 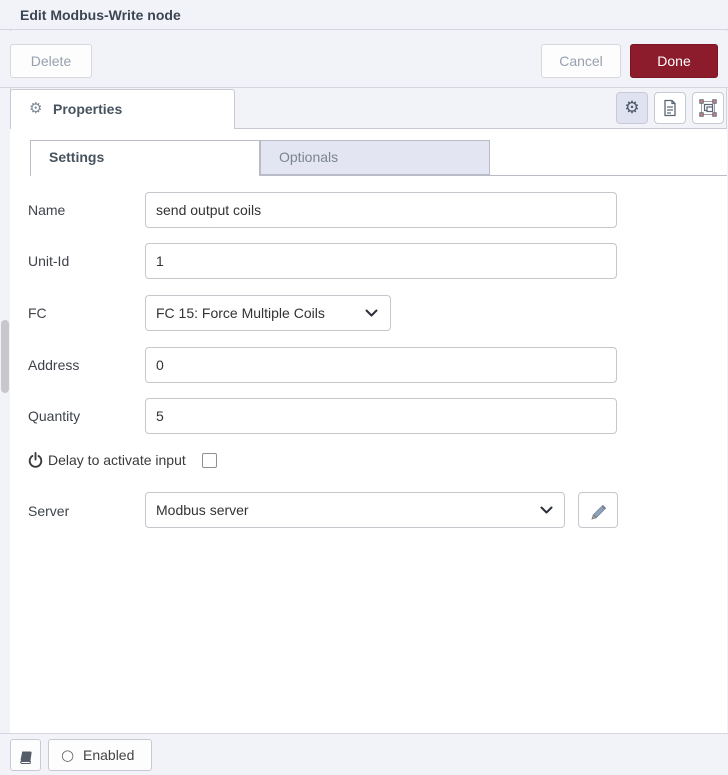 What do you see at coordinates (364, 754) in the screenshot?
I see `dialog-footer: ○ Enabled` at bounding box center [364, 754].